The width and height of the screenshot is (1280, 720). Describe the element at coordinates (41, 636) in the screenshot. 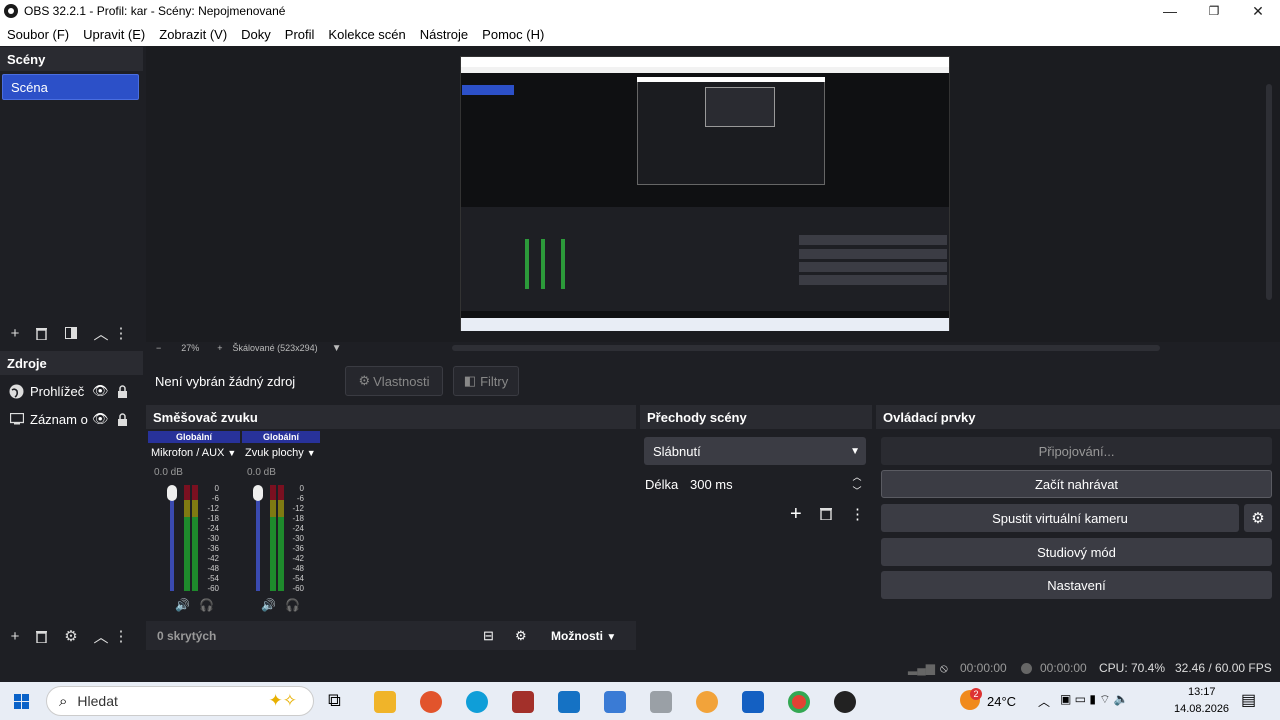

I see `delete-source-icon` at that location.